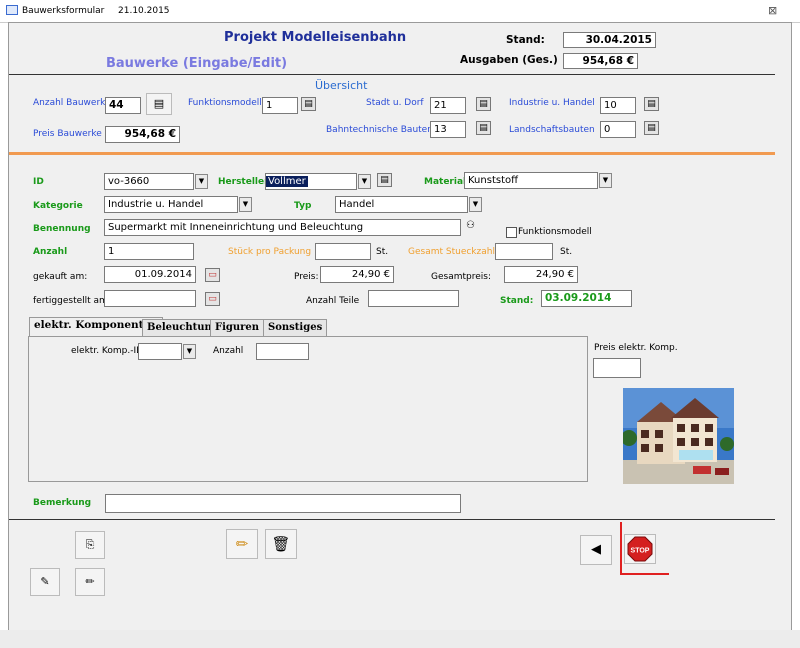 The height and width of the screenshot is (648, 800). What do you see at coordinates (150, 274) in the screenshot?
I see `gekauft-date-field: 01.09.2014` at bounding box center [150, 274].